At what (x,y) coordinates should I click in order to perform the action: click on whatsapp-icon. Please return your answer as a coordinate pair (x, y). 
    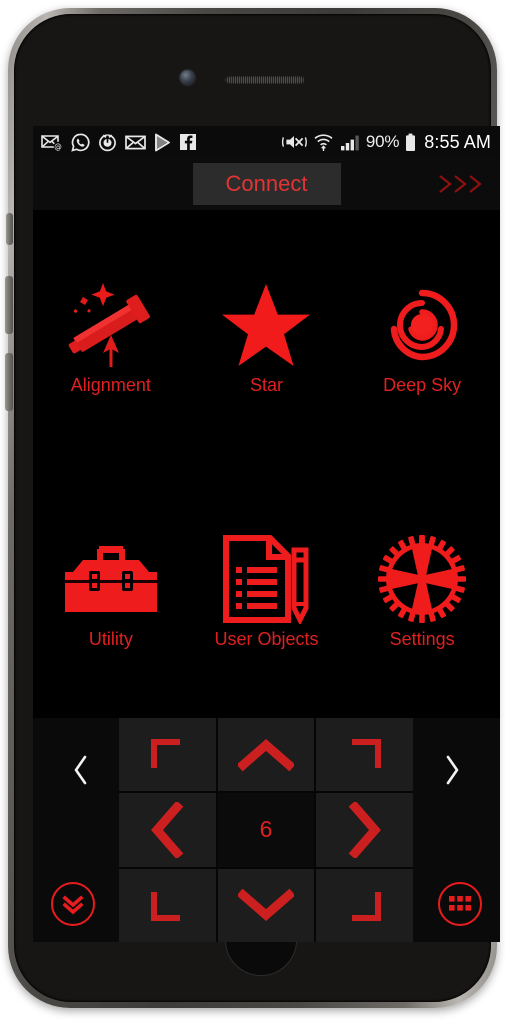
    Looking at the image, I should click on (80, 142).